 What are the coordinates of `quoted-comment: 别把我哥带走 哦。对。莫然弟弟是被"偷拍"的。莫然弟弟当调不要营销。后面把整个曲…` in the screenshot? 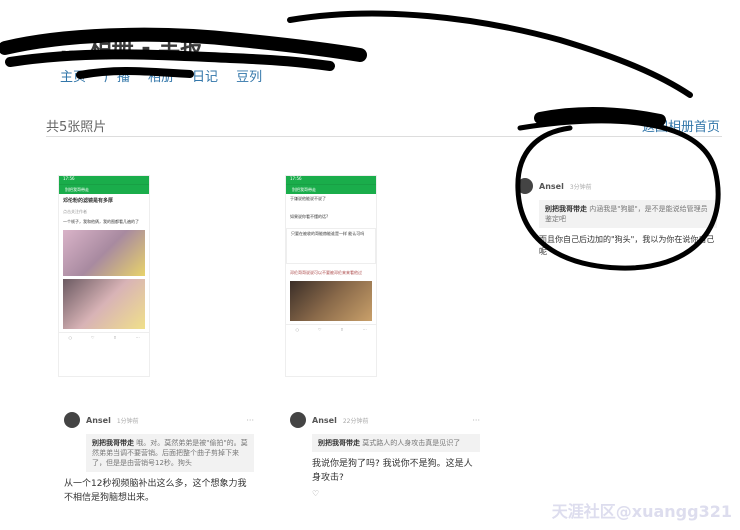 It's located at (170, 453).